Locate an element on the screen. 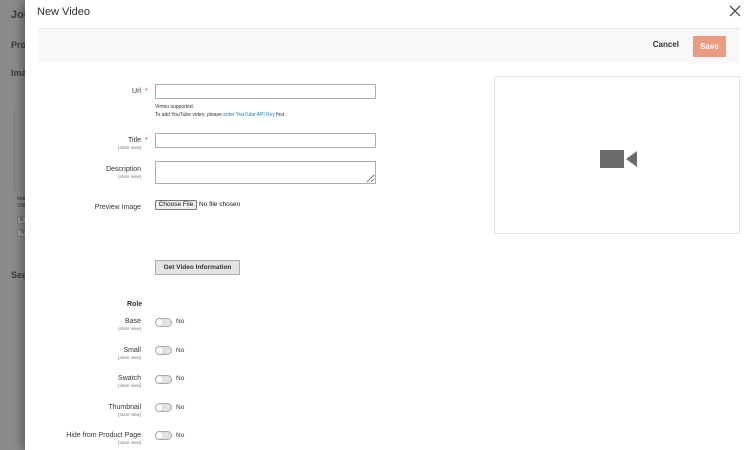 The height and width of the screenshot is (450, 750). description-label: Description is located at coordinates (123, 169).